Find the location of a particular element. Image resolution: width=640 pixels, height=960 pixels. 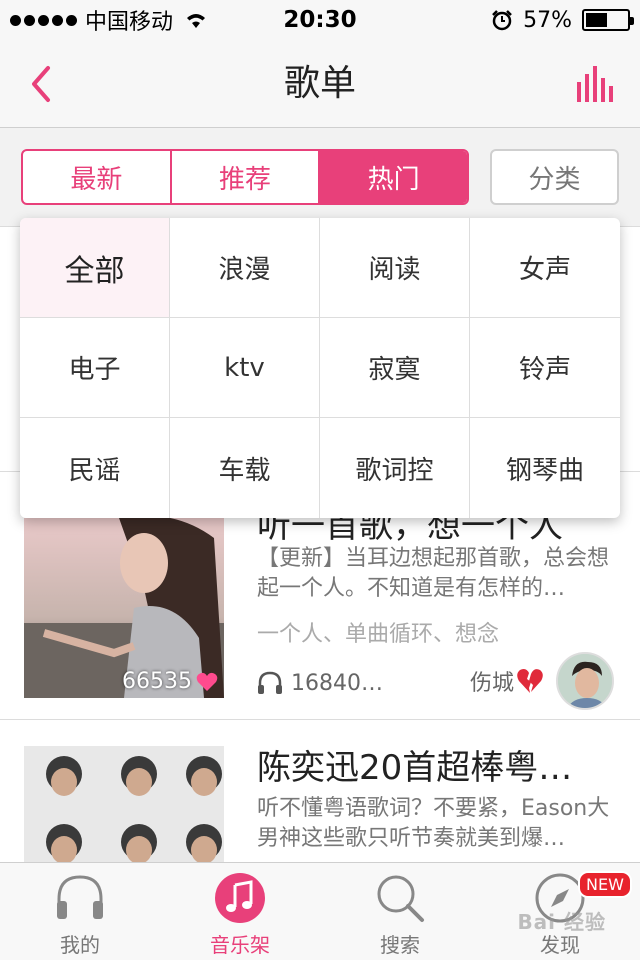

heart-icon is located at coordinates (207, 681).